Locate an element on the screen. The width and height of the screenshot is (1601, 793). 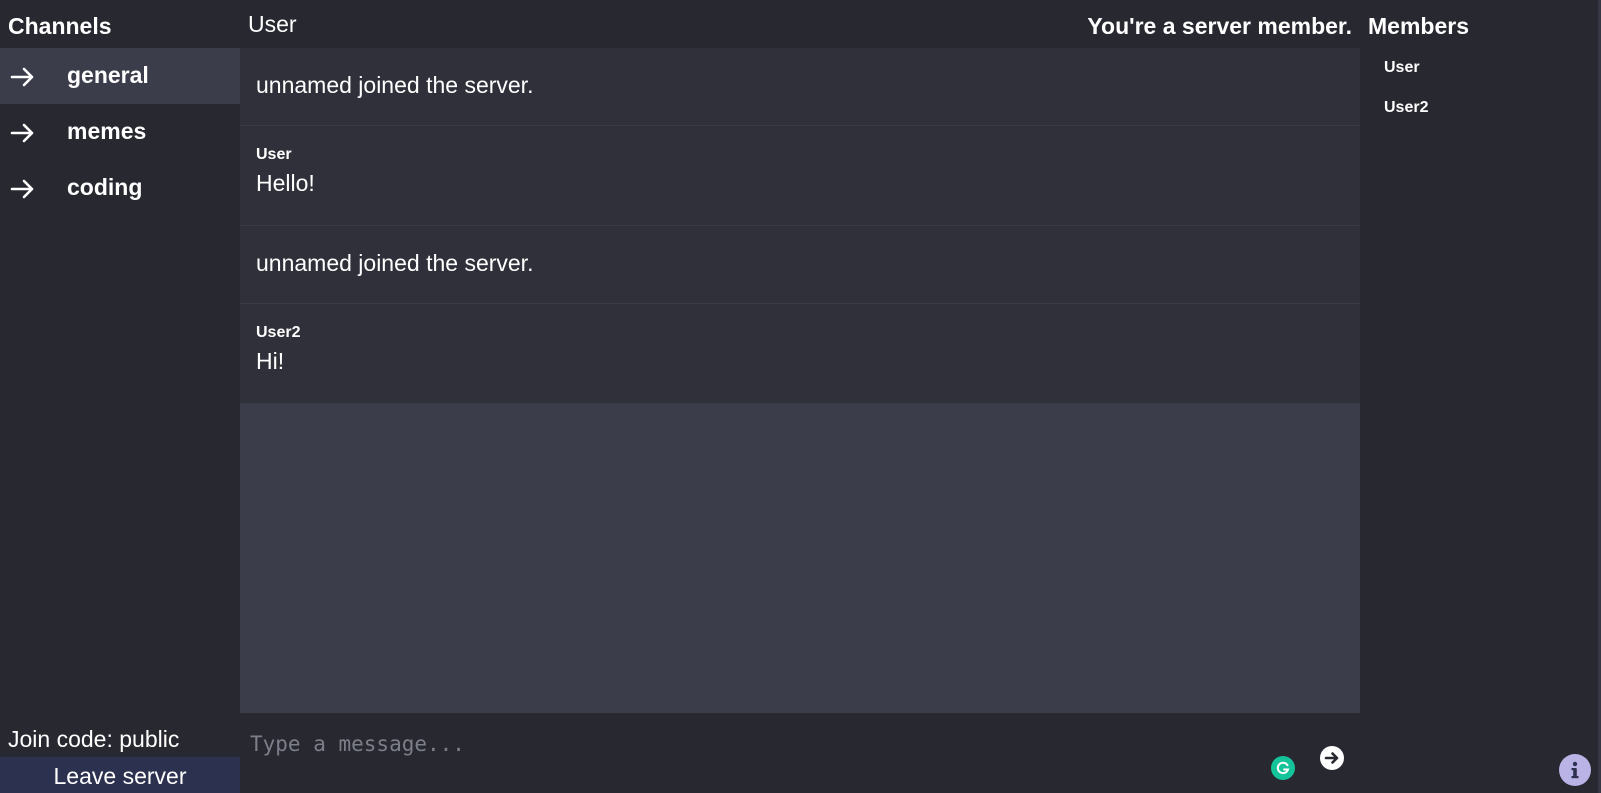
message-author: User2 is located at coordinates (278, 332).